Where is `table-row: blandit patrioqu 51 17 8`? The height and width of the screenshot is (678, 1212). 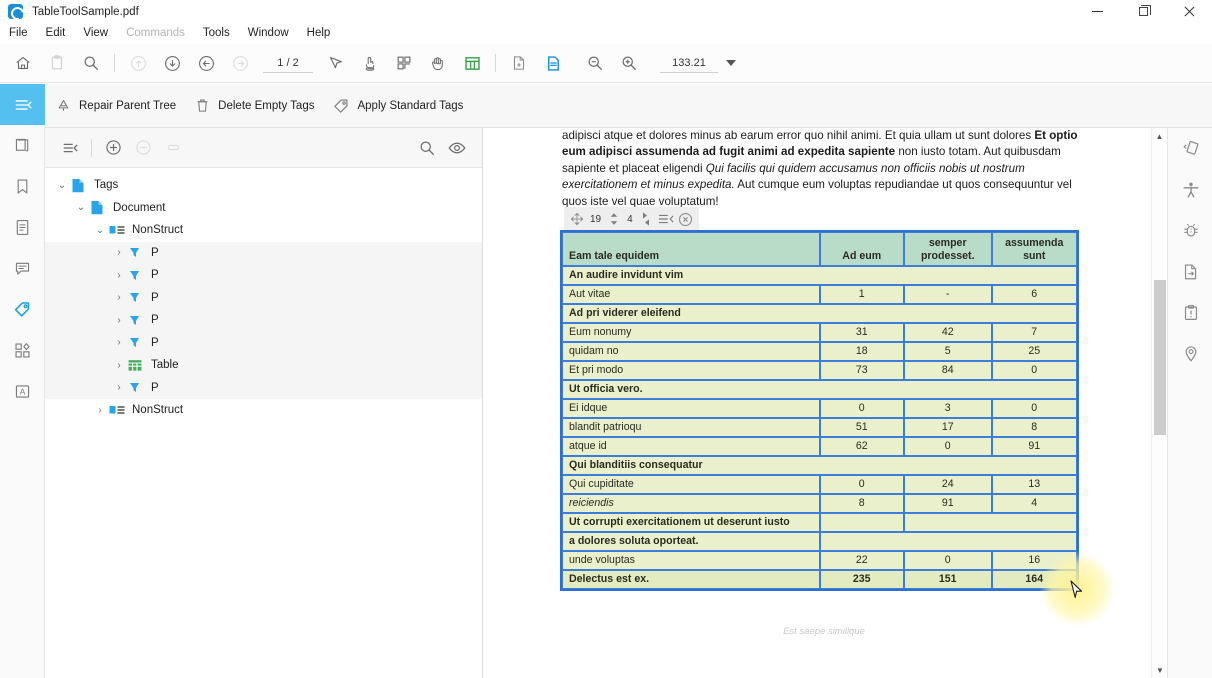
table-row: blandit patrioqu 51 17 8 is located at coordinates (819, 427).